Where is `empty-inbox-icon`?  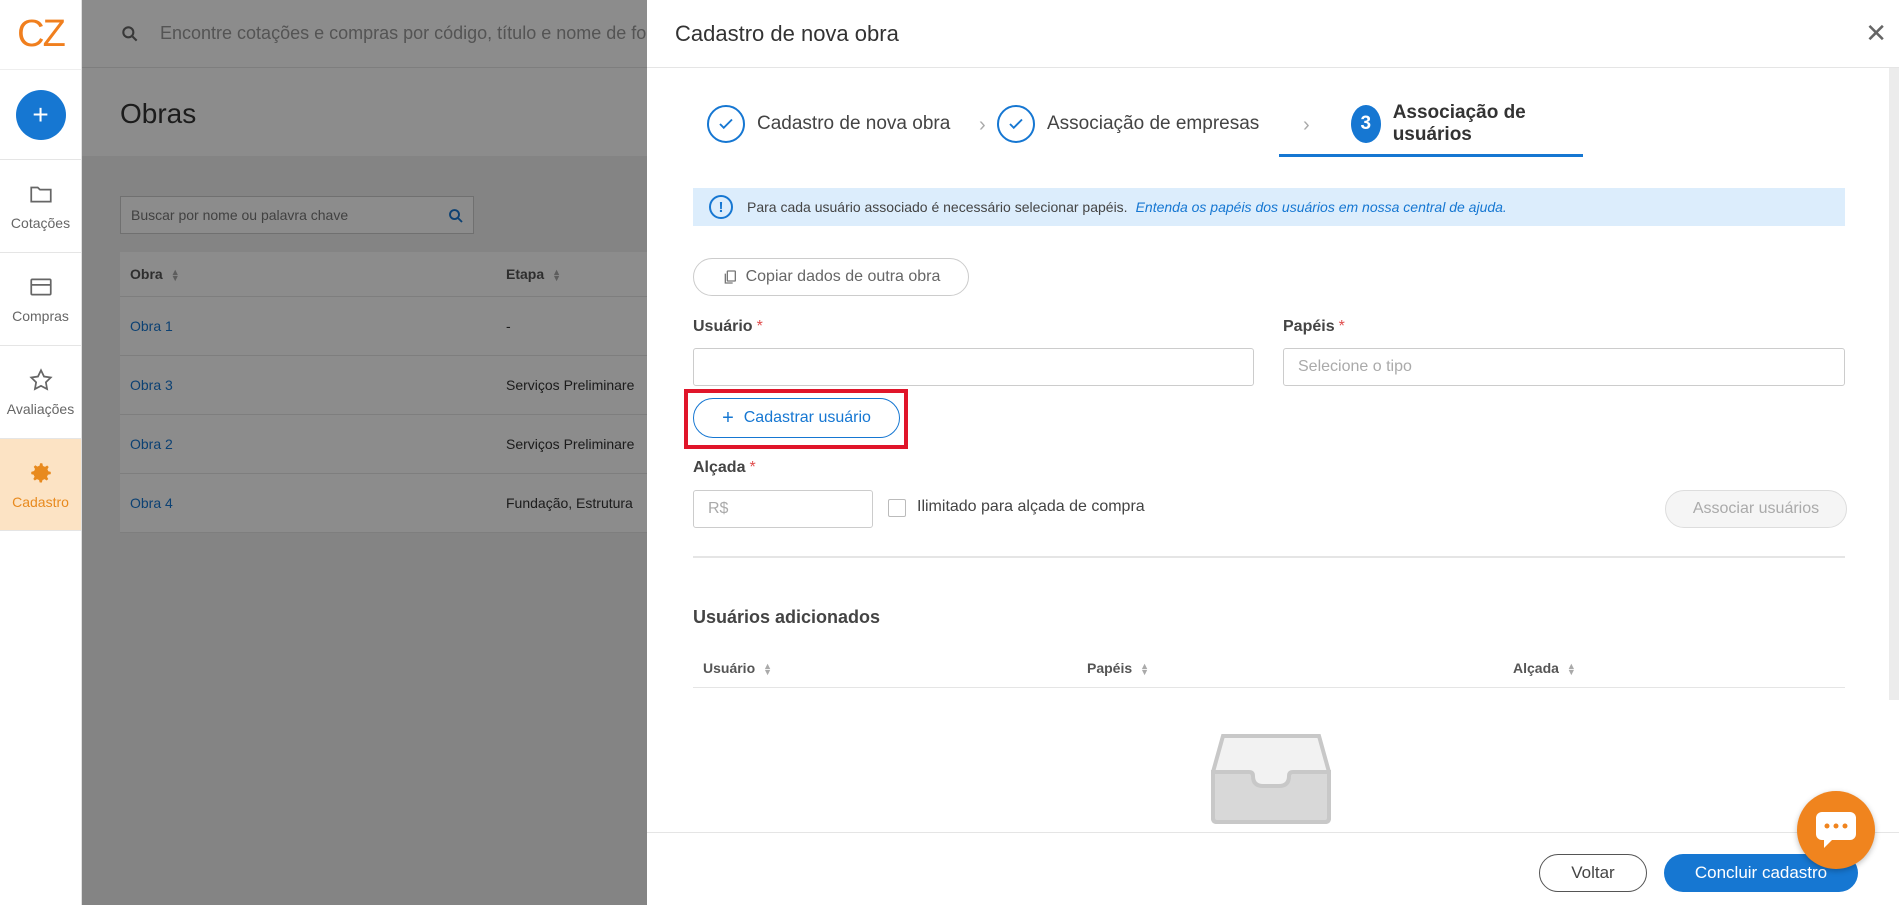
empty-inbox-icon is located at coordinates (1271, 779).